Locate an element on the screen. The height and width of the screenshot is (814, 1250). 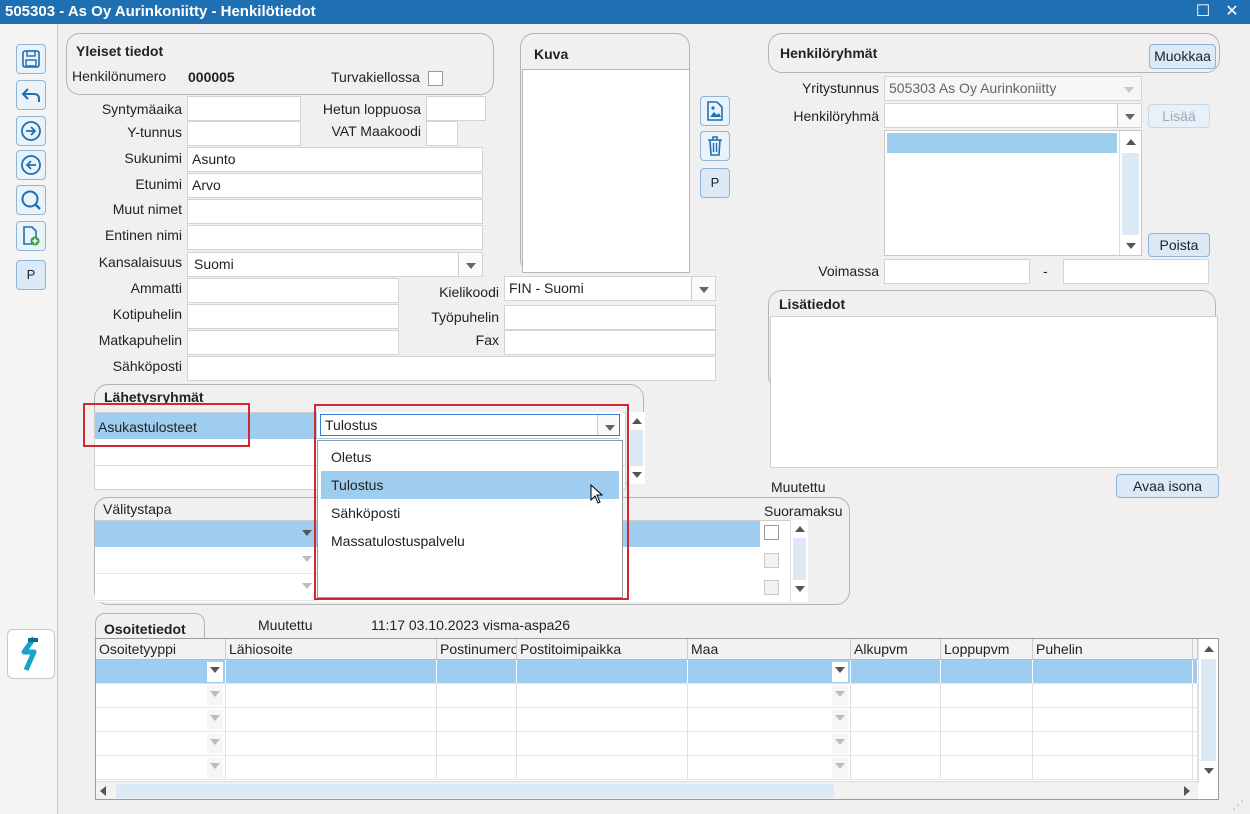
column-header: Maa is located at coordinates (769, 649).